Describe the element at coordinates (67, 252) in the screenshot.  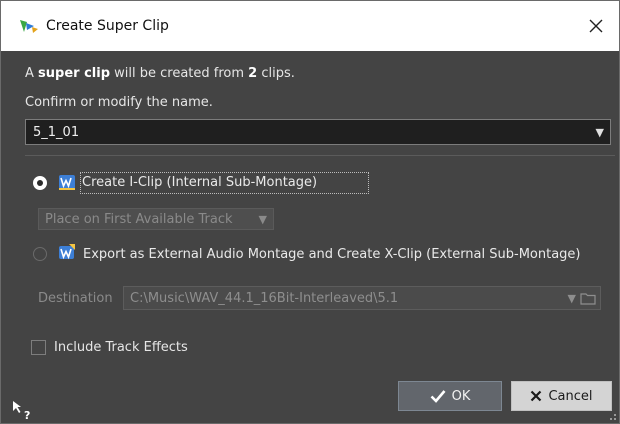
I see `wavelab-montage-export-icon` at that location.